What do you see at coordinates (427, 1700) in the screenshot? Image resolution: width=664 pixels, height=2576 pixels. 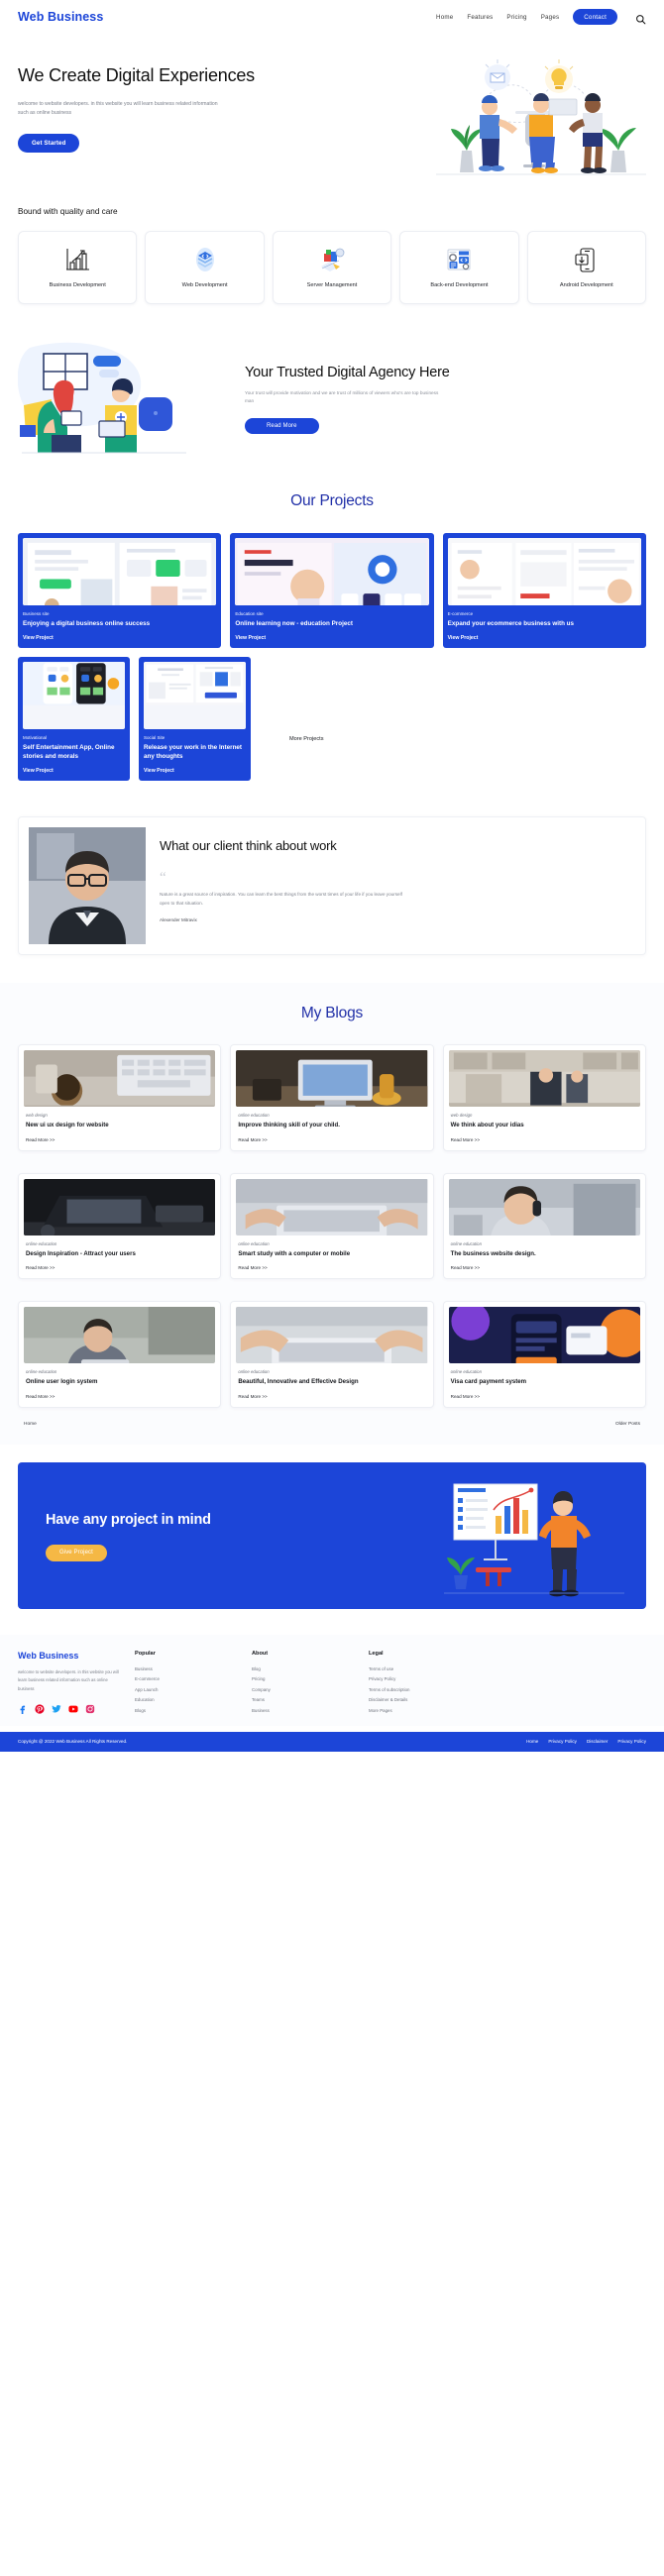 I see `footer-link: Disclaimer & Details` at bounding box center [427, 1700].